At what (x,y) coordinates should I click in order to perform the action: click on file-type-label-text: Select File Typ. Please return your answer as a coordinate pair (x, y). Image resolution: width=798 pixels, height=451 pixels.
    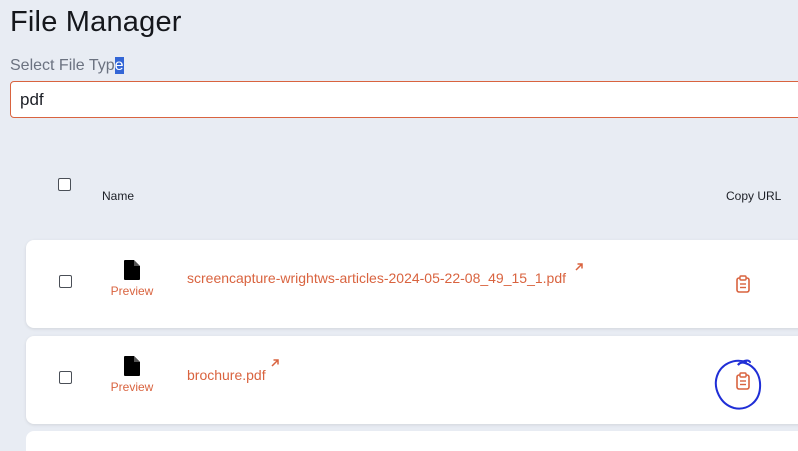
    Looking at the image, I should click on (62, 65).